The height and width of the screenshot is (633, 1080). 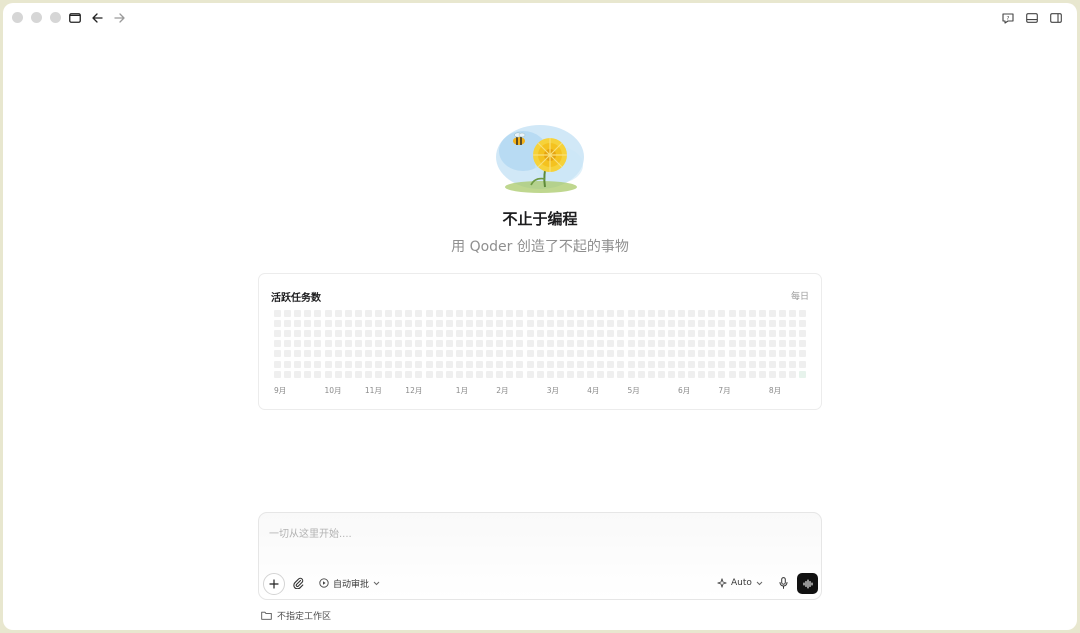 What do you see at coordinates (298, 583) in the screenshot?
I see `attach-button` at bounding box center [298, 583].